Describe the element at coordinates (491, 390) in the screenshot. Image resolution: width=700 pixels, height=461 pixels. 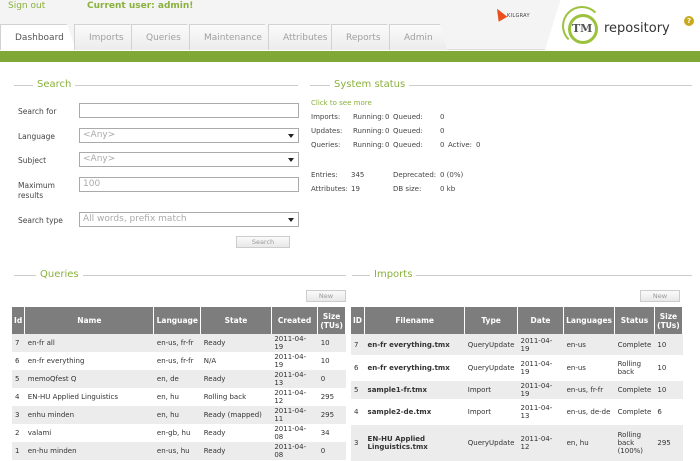
I see `table-cell: Import` at that location.